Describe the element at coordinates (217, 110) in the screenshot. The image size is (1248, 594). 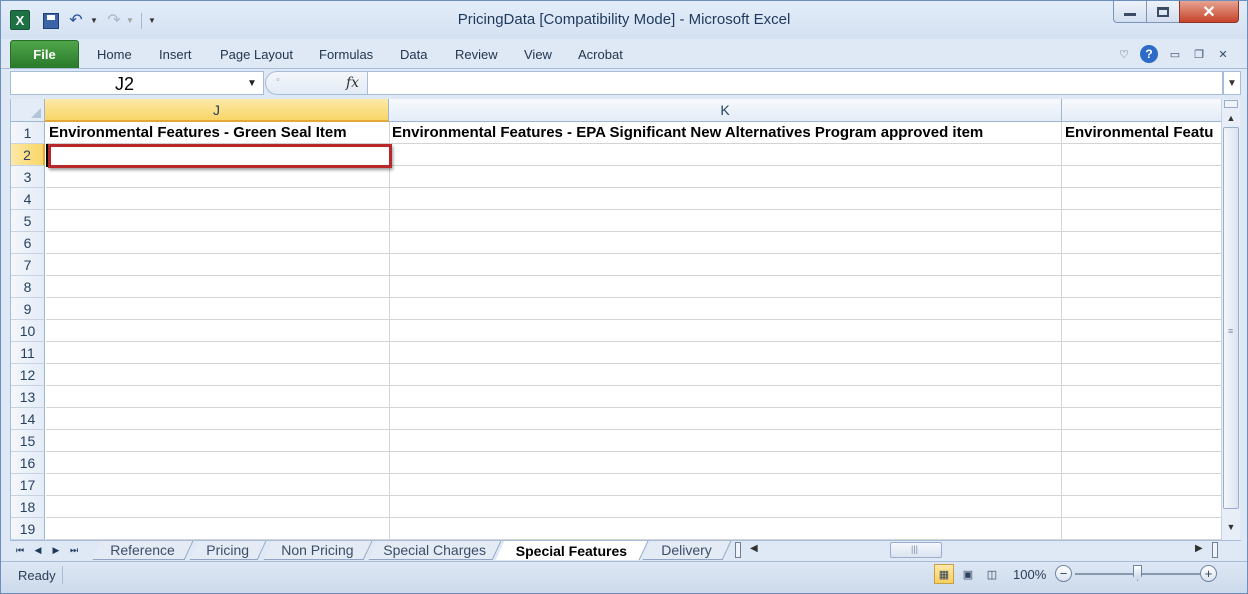
I see `column-header-j: J` at that location.